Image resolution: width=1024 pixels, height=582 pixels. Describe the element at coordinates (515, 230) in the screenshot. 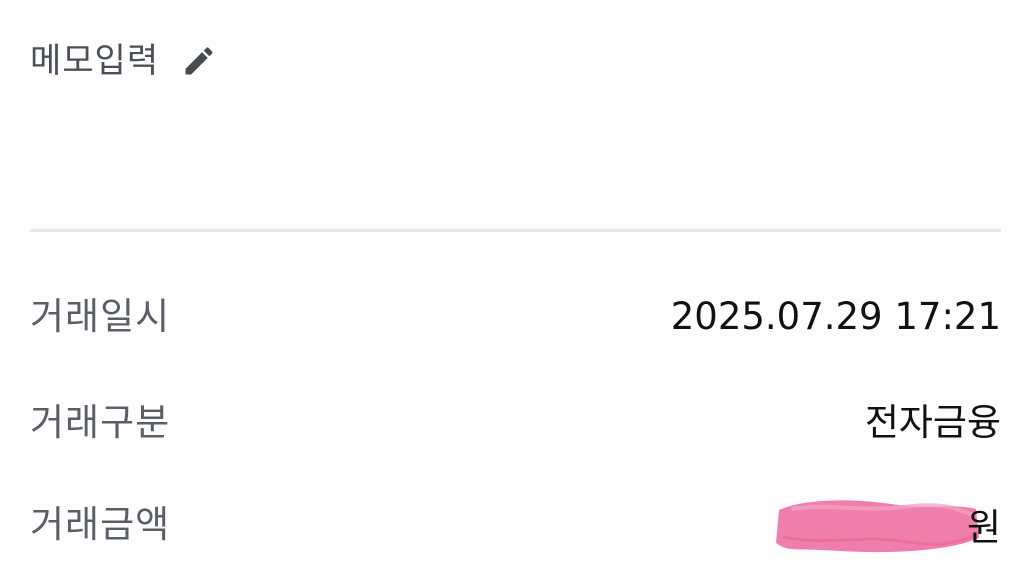

I see `section-divider` at that location.